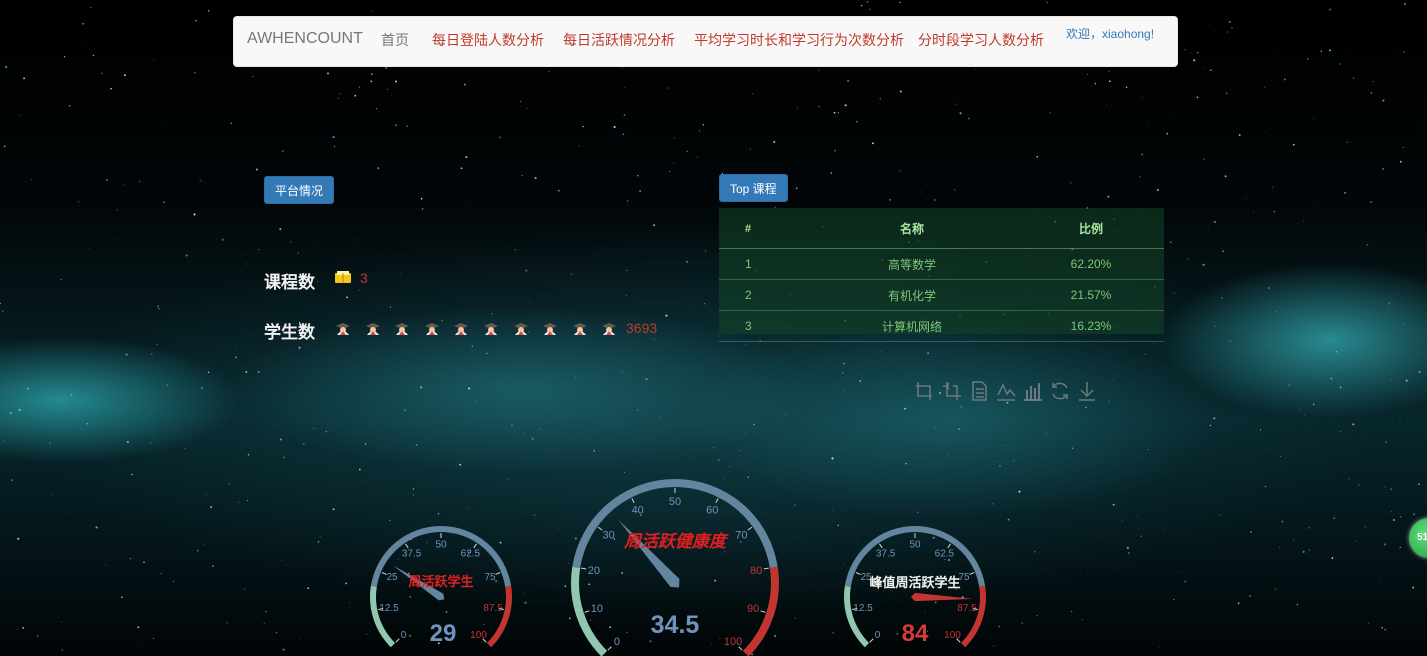 The height and width of the screenshot is (656, 1427). What do you see at coordinates (499, 616) in the screenshot?
I see `left-gauge-band-high` at bounding box center [499, 616].